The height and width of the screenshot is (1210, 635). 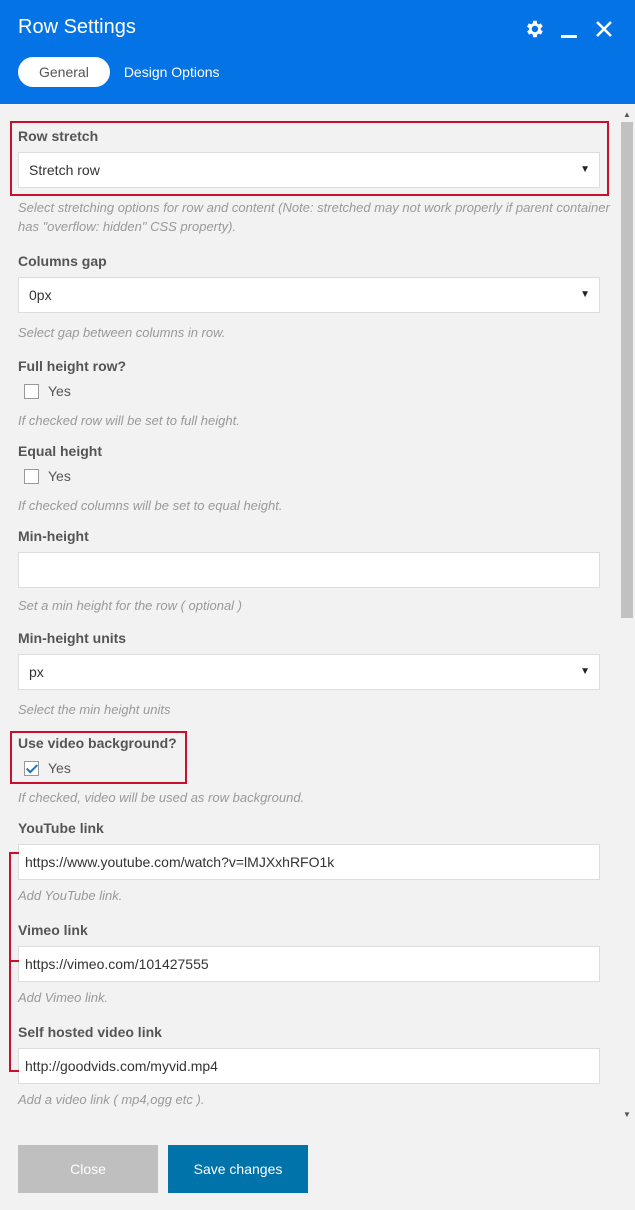 I want to click on equal-height-label: Equal height, so click(x=60, y=451).